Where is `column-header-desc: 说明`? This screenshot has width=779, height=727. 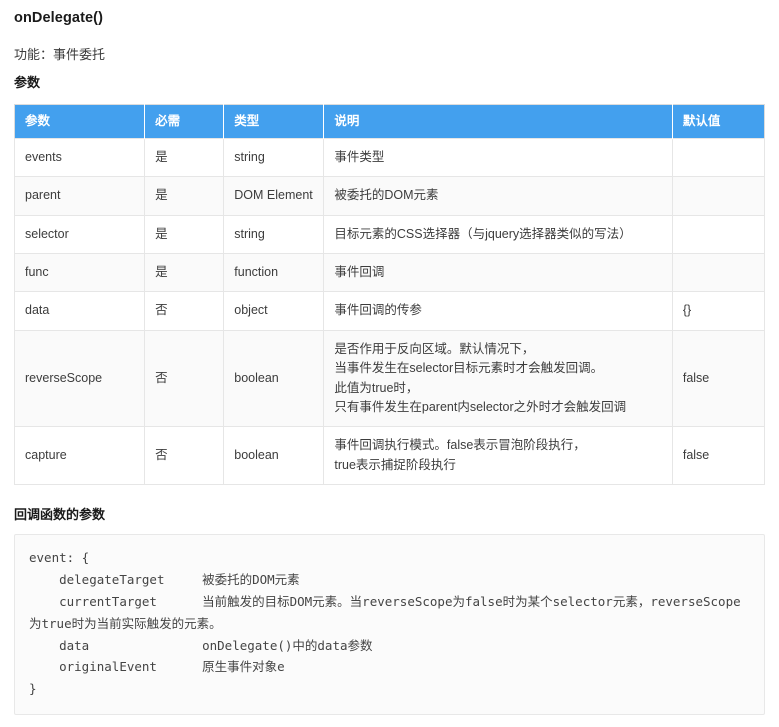
column-header-desc: 说明 is located at coordinates (498, 121).